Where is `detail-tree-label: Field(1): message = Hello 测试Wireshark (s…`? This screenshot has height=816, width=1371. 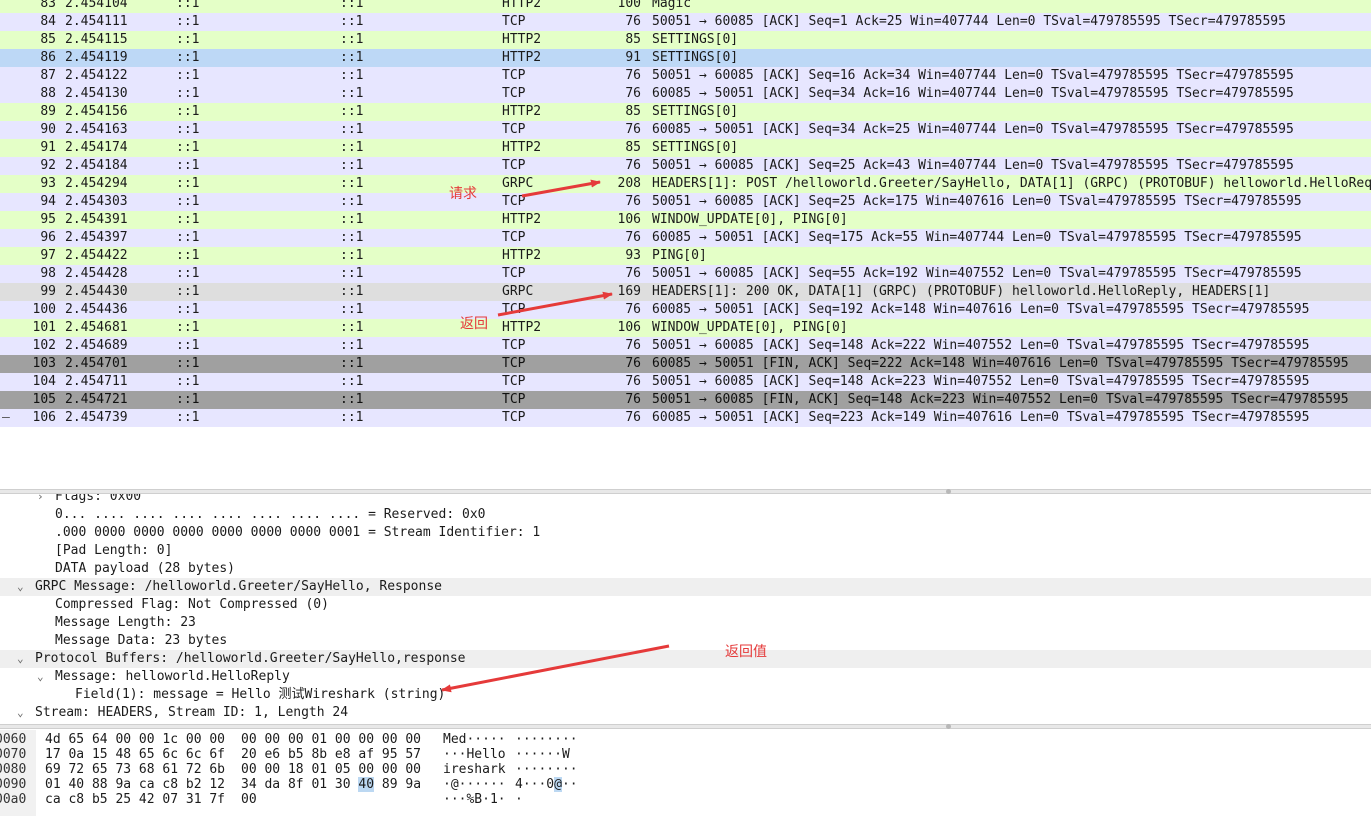 detail-tree-label: Field(1): message = Hello 测试Wireshark (s… is located at coordinates (260, 694).